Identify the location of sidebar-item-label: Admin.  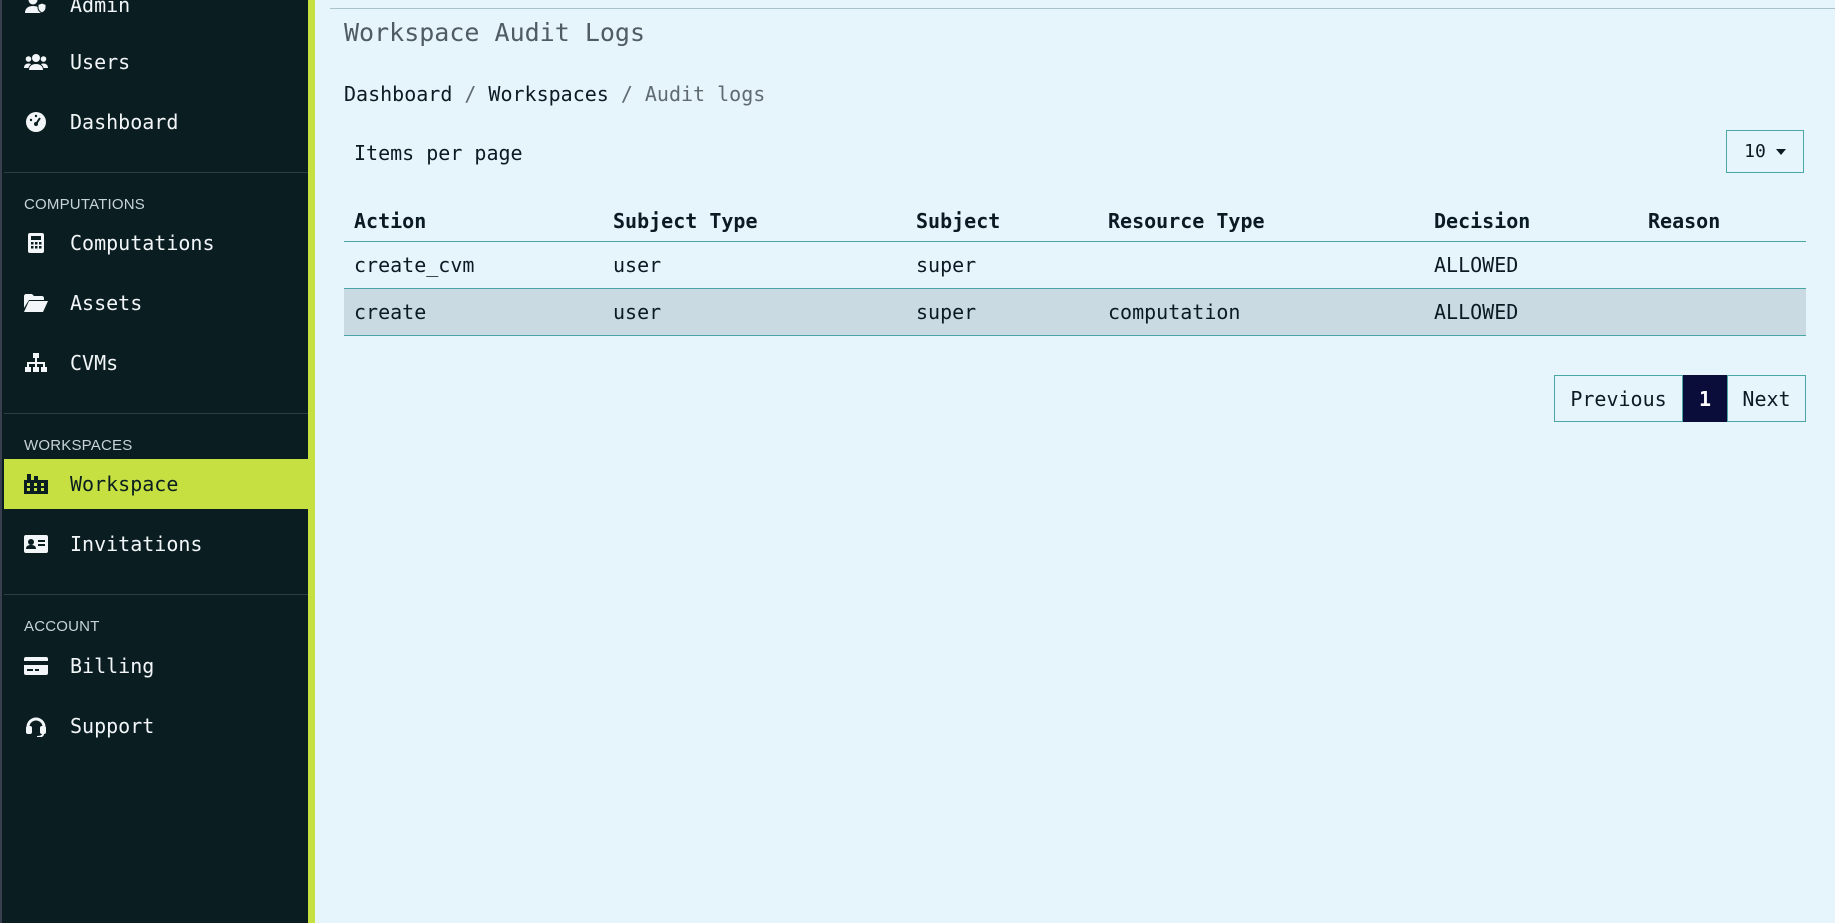
(100, 8).